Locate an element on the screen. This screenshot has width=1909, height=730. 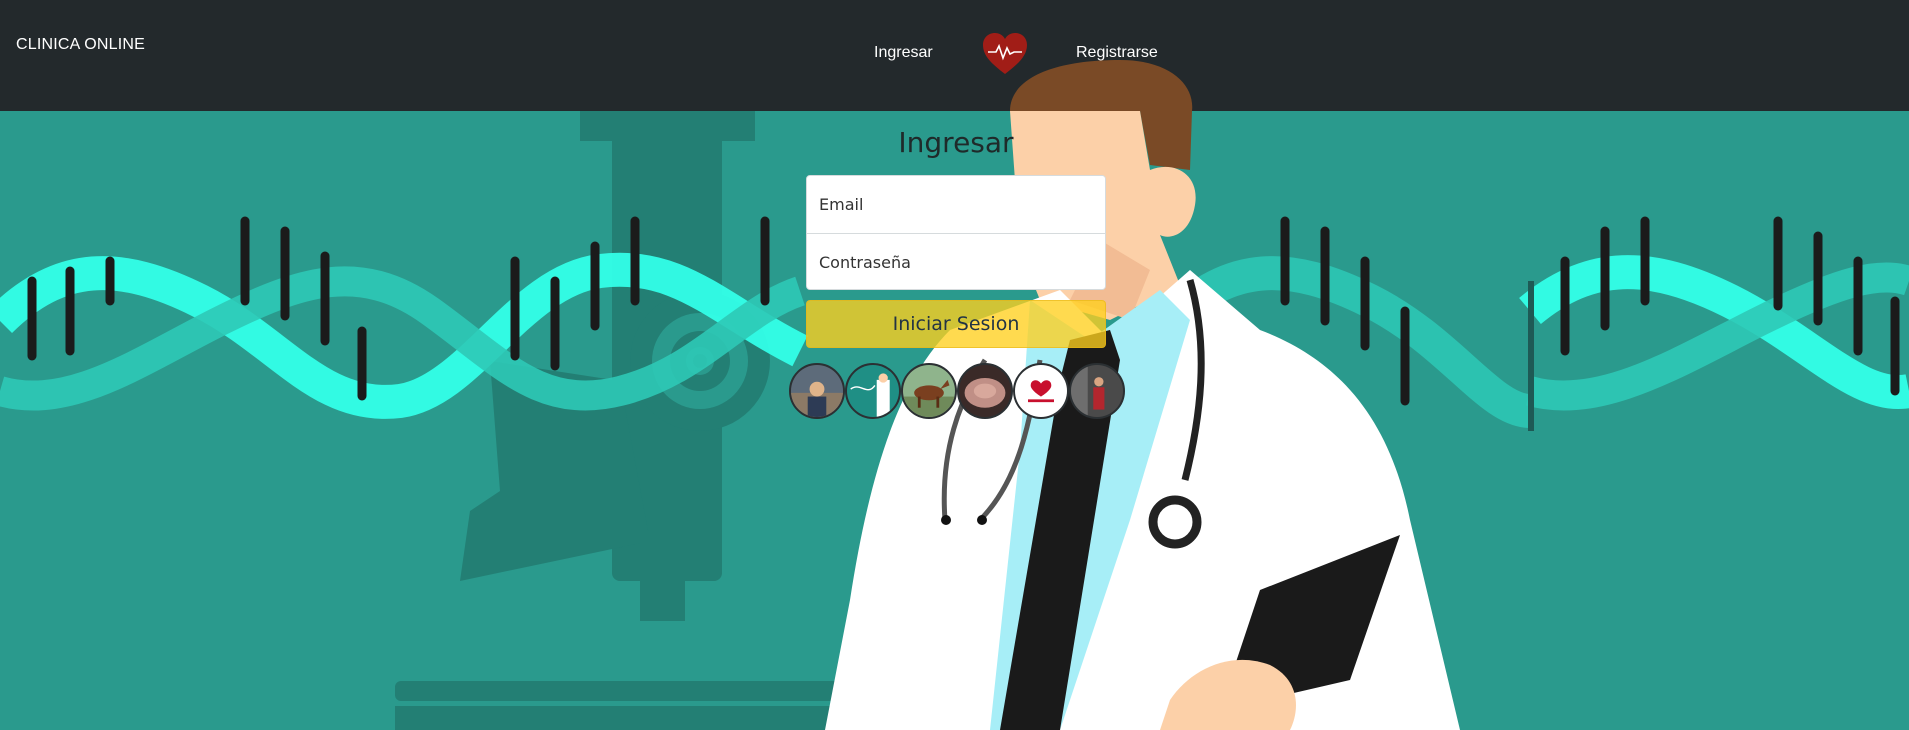
password-input is located at coordinates (956, 261).